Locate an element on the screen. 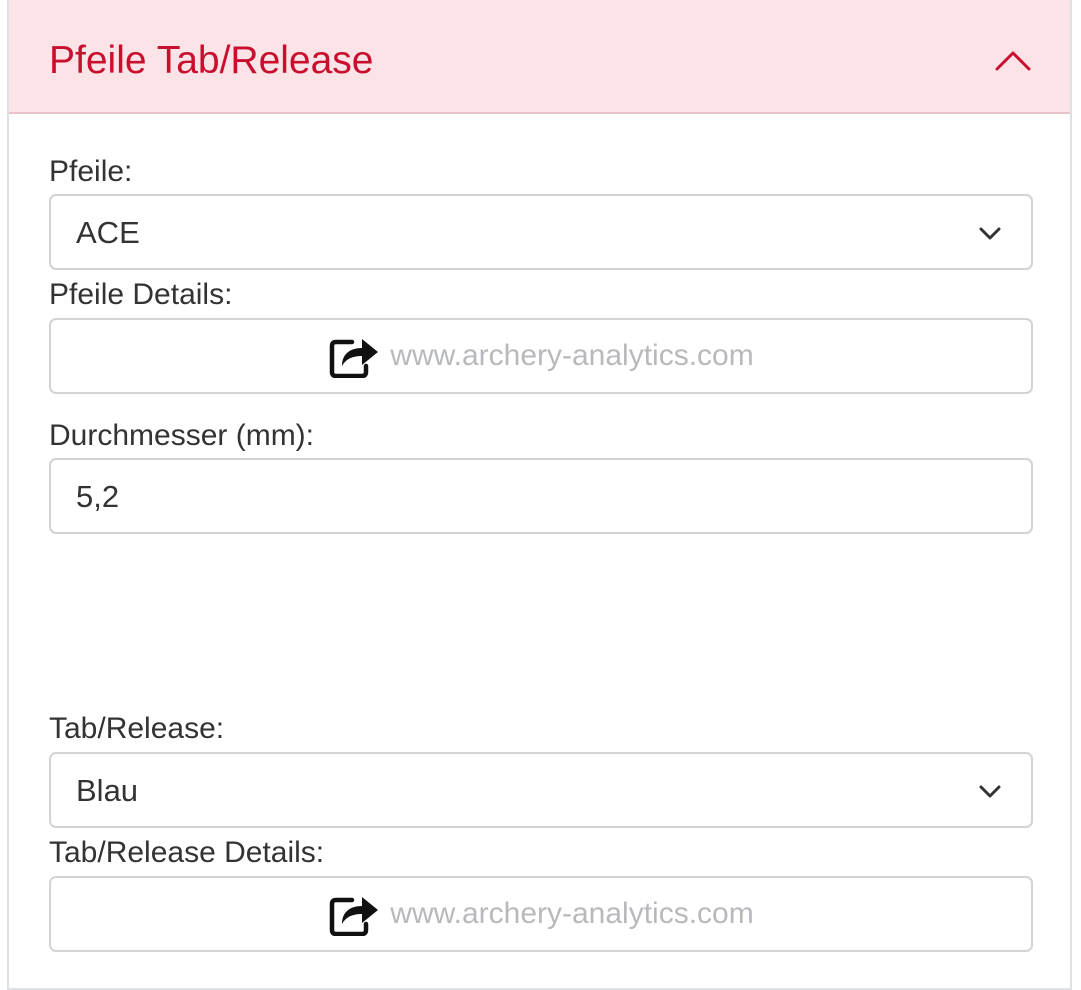 The image size is (1081, 990). tab-release-details-label: Tab/Release Details: is located at coordinates (187, 852).